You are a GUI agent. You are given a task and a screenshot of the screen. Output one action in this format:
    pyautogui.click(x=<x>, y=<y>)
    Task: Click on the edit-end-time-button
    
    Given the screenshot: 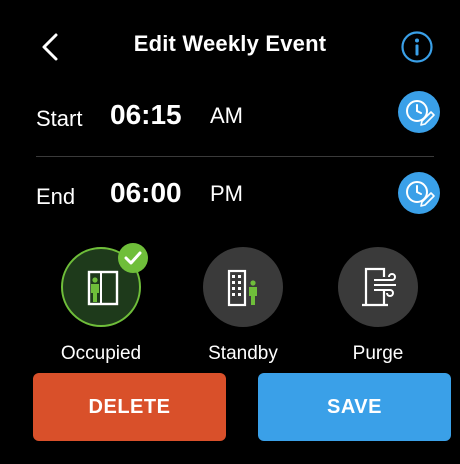 What is the action you would take?
    pyautogui.click(x=419, y=193)
    